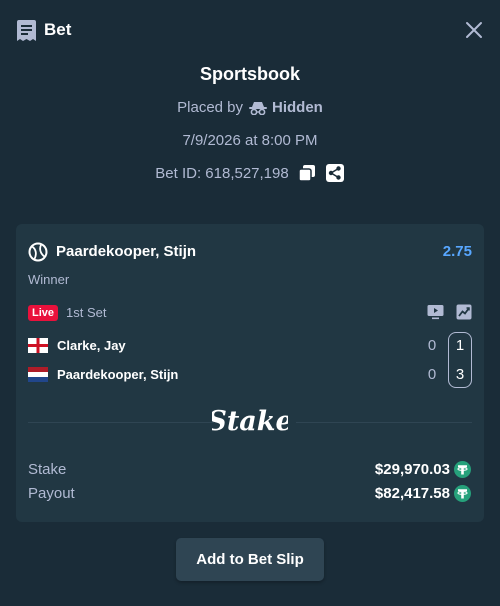 The height and width of the screenshot is (606, 500). I want to click on team-row: Clarke, Jay, so click(228, 346).